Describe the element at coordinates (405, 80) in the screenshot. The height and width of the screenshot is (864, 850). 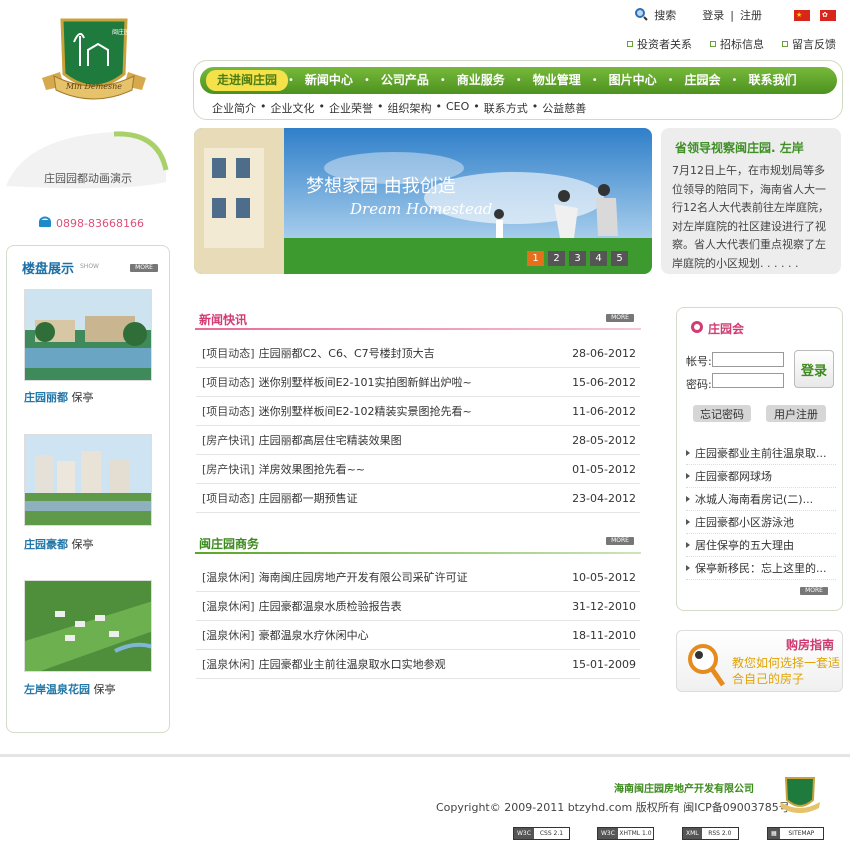
I see `nav-item-products: 公司产品` at that location.